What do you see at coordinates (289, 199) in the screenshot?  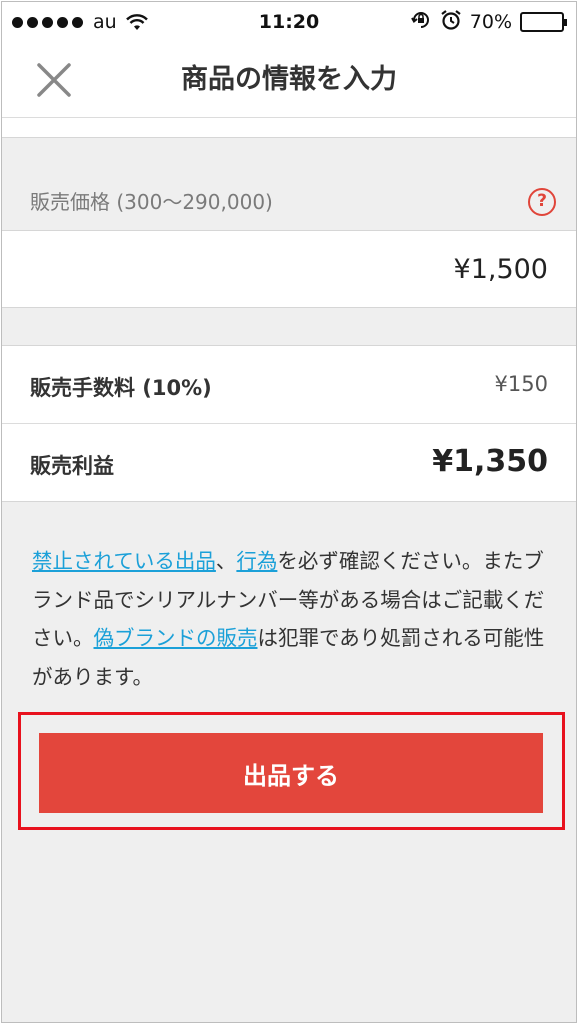 I see `price-label-row: 販売価格 (300〜290,000) ?` at bounding box center [289, 199].